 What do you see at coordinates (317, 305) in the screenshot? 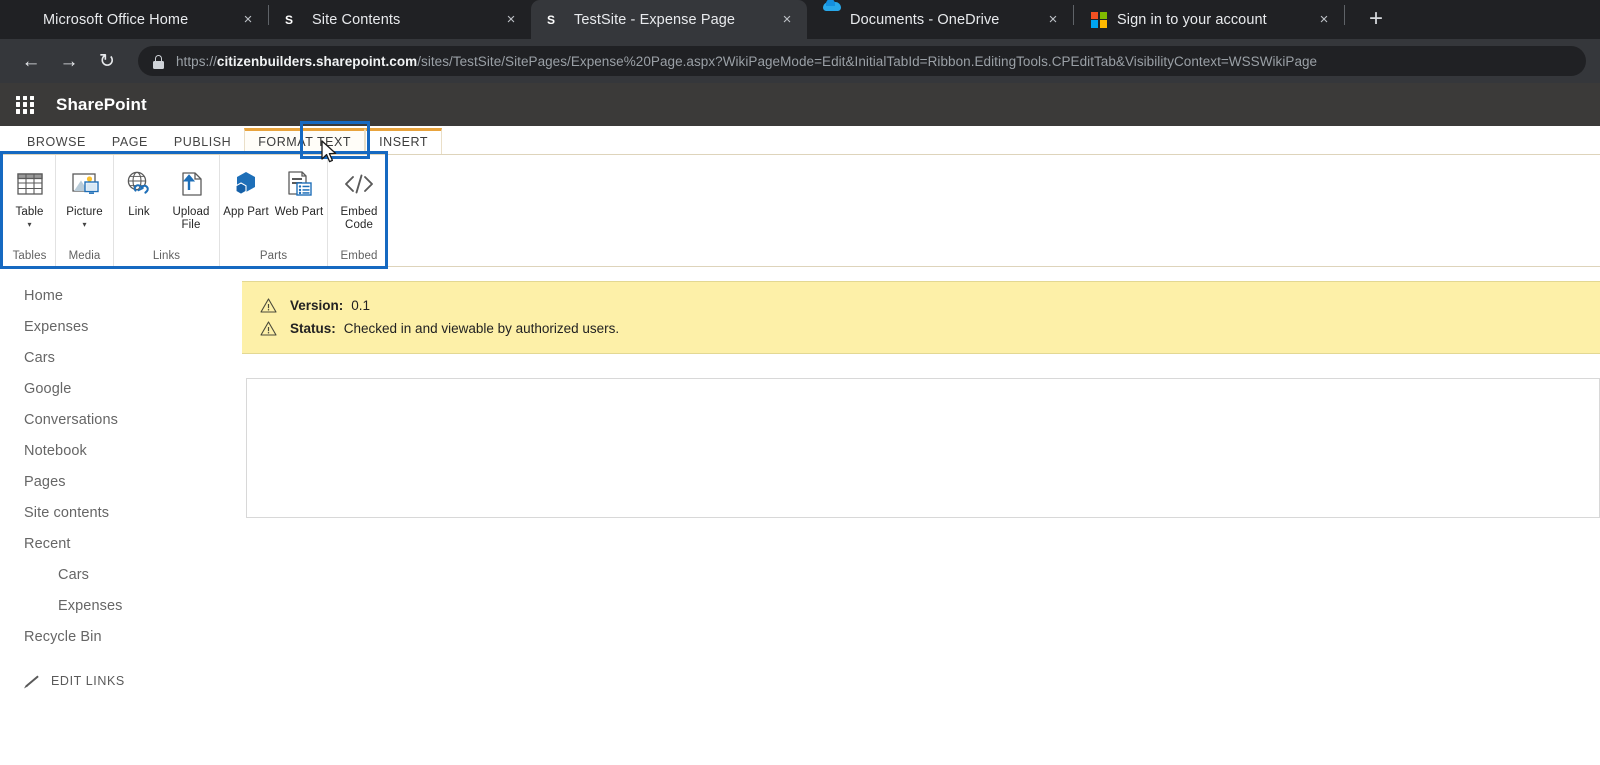
I see `status-label-version: Version:` at bounding box center [317, 305].